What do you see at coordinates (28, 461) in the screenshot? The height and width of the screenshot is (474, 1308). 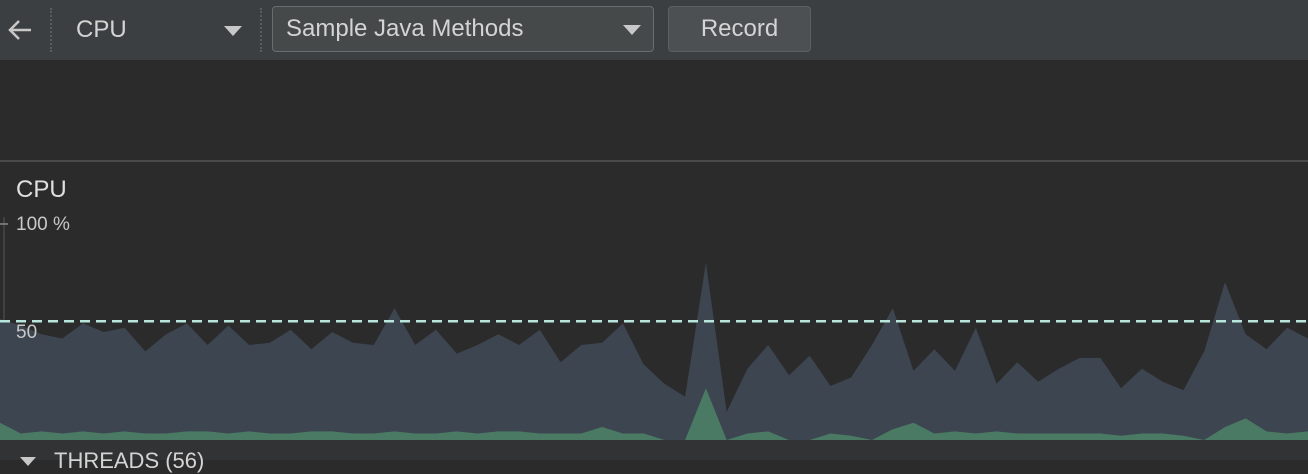 I see `expand-triangle-icon` at bounding box center [28, 461].